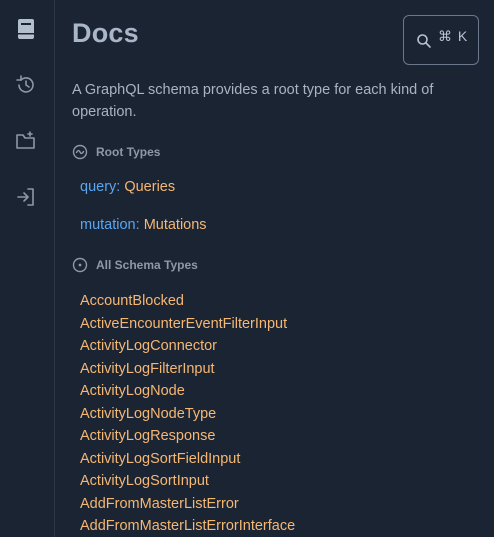  What do you see at coordinates (80, 152) in the screenshot?
I see `root-types-icon` at bounding box center [80, 152].